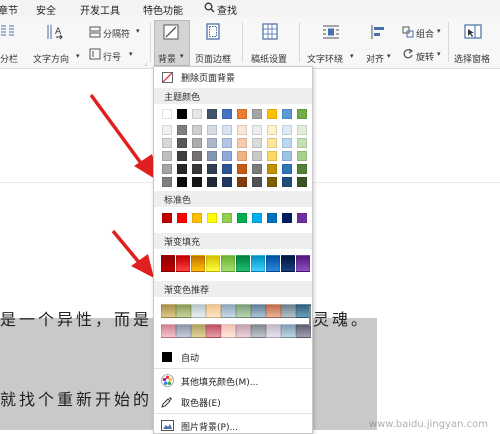 The height and width of the screenshot is (434, 500). Describe the element at coordinates (209, 9) in the screenshot. I see `search-icon` at that location.